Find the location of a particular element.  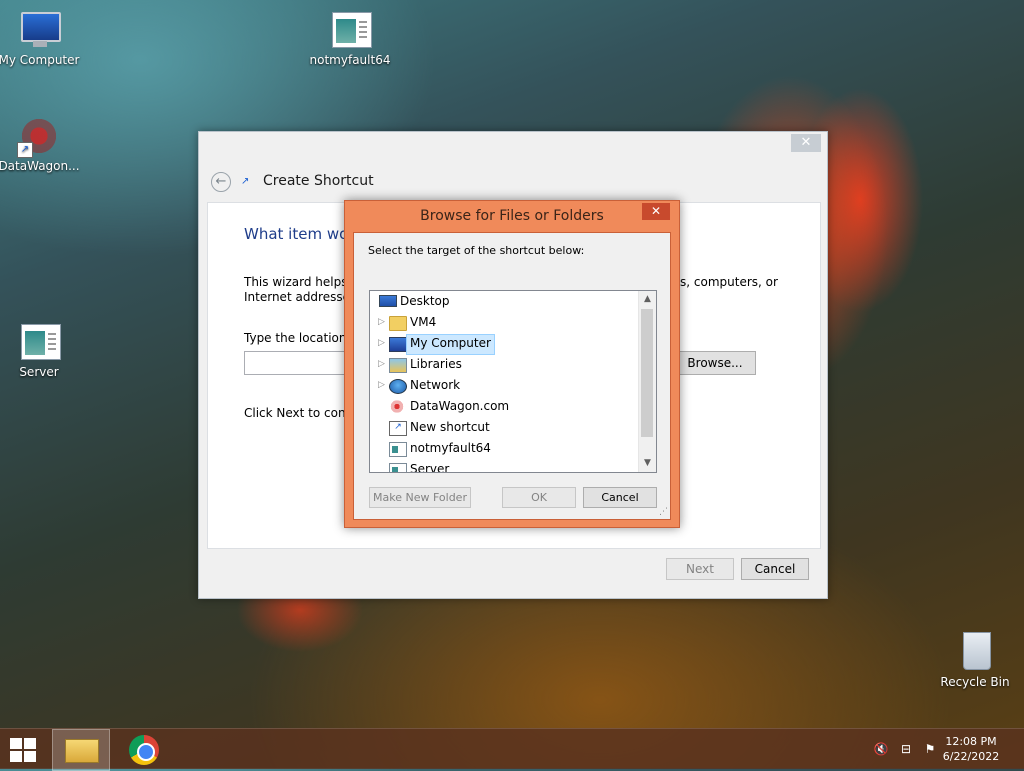

start-button is located at coordinates (23, 750).